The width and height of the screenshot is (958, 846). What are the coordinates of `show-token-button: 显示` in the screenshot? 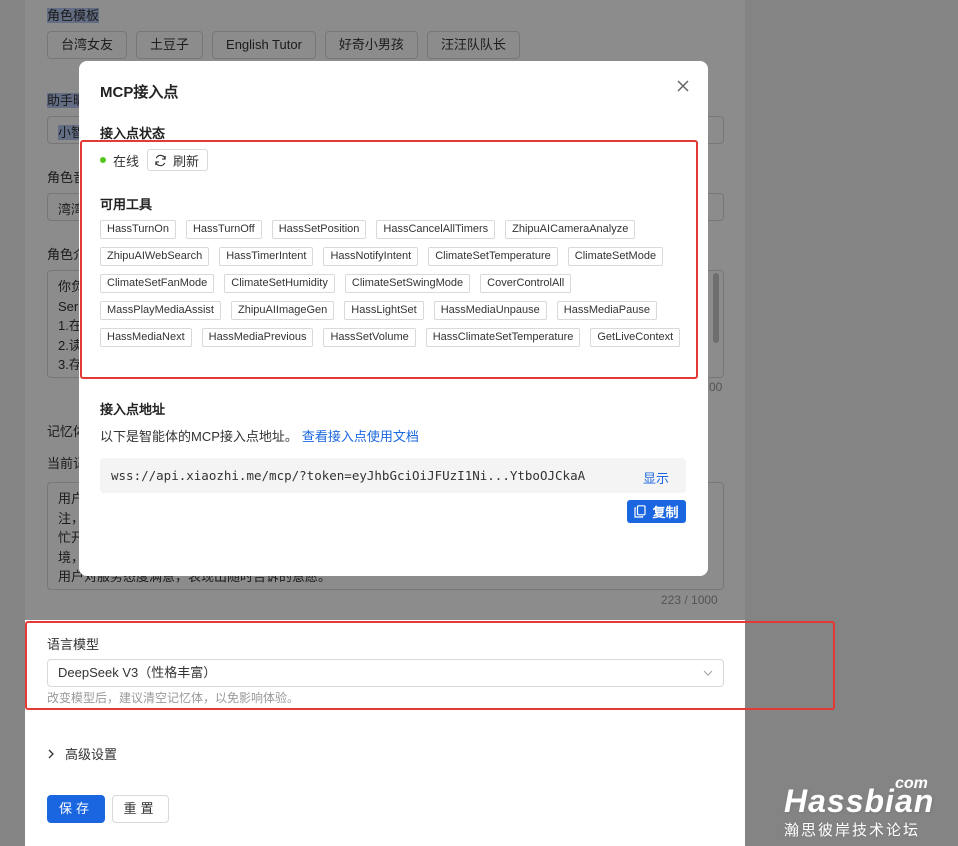 It's located at (656, 477).